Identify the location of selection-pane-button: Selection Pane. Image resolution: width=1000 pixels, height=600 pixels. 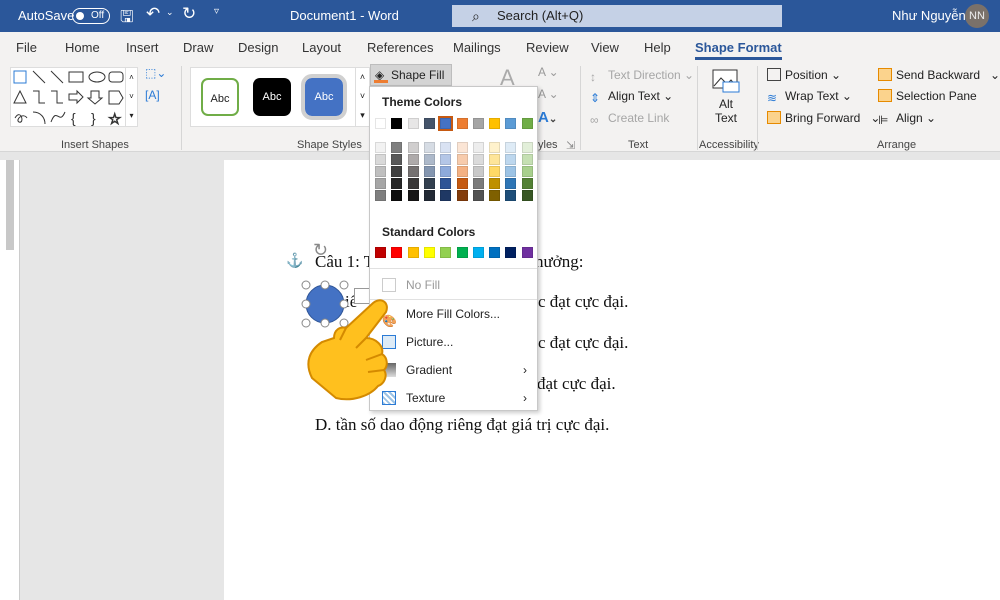
(927, 96).